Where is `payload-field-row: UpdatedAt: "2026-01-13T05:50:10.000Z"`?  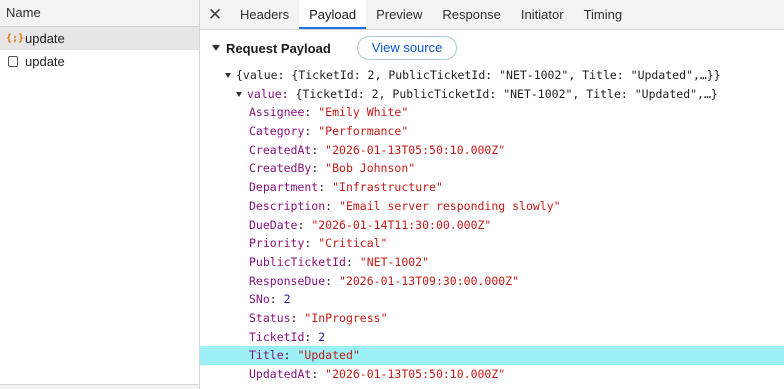
payload-field-row: UpdatedAt: "2026-01-13T05:50:10.000Z" is located at coordinates (492, 374).